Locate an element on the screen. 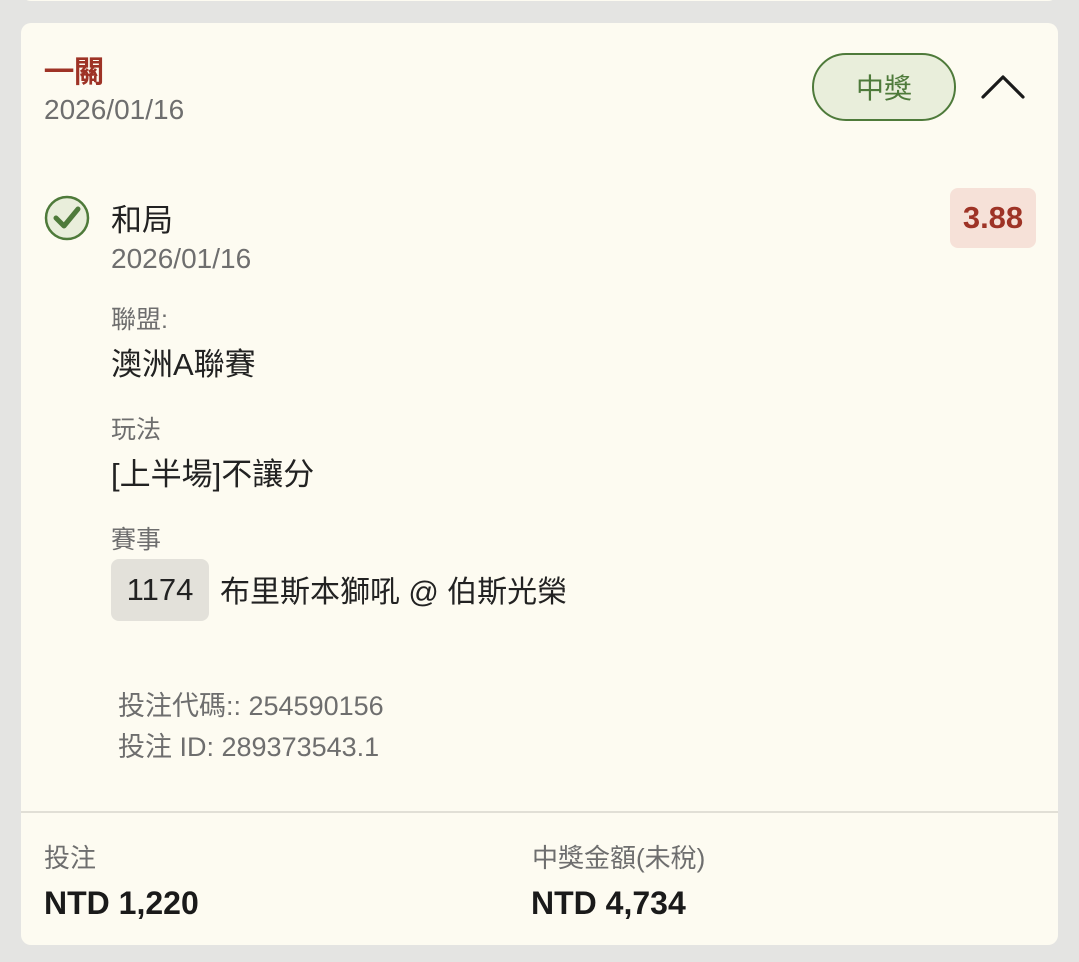  chevron-up-icon is located at coordinates (1003, 87).